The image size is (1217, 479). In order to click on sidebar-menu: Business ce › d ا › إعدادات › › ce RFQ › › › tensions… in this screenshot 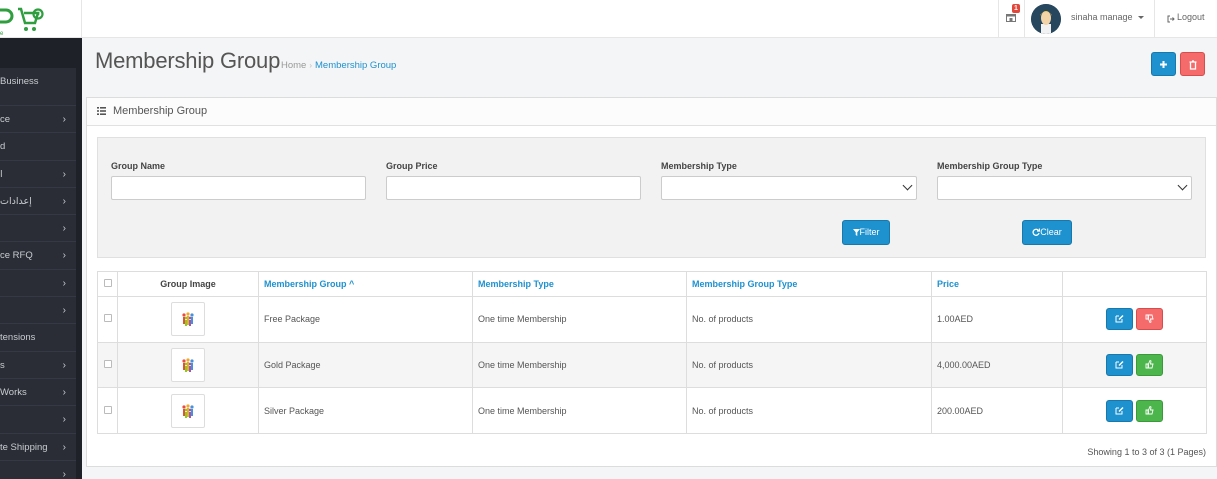, I will do `click(41, 273)`.